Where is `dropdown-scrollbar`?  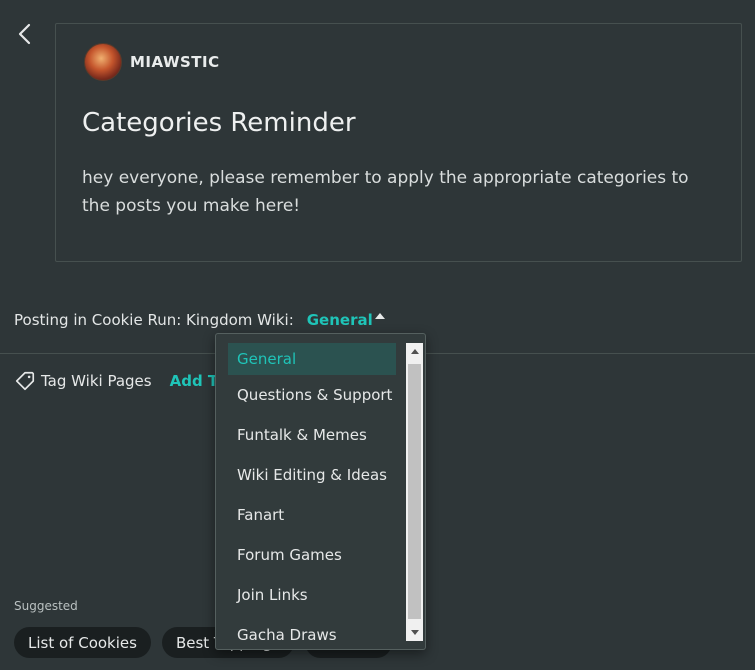
dropdown-scrollbar is located at coordinates (414, 492).